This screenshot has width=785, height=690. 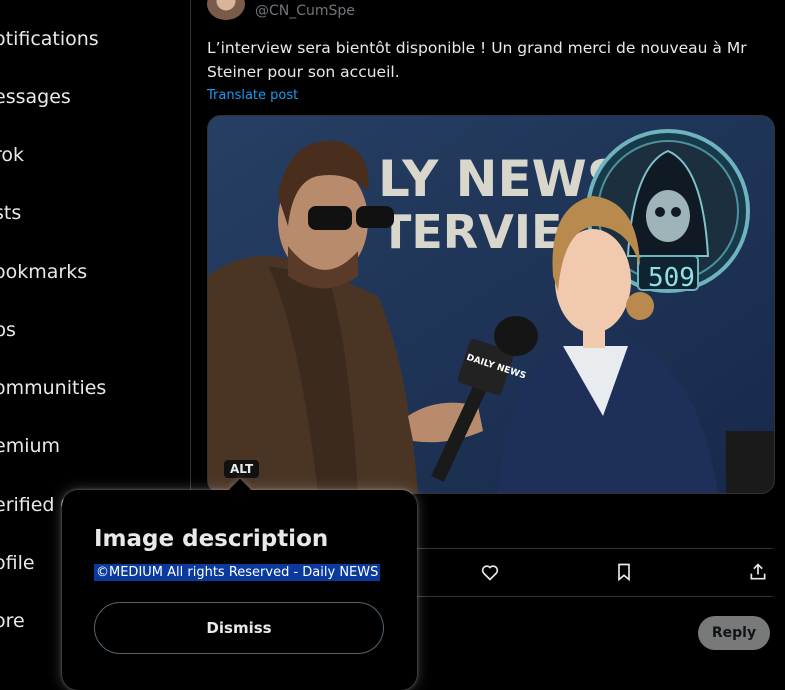 What do you see at coordinates (734, 633) in the screenshot?
I see `reply-button: Reply` at bounding box center [734, 633].